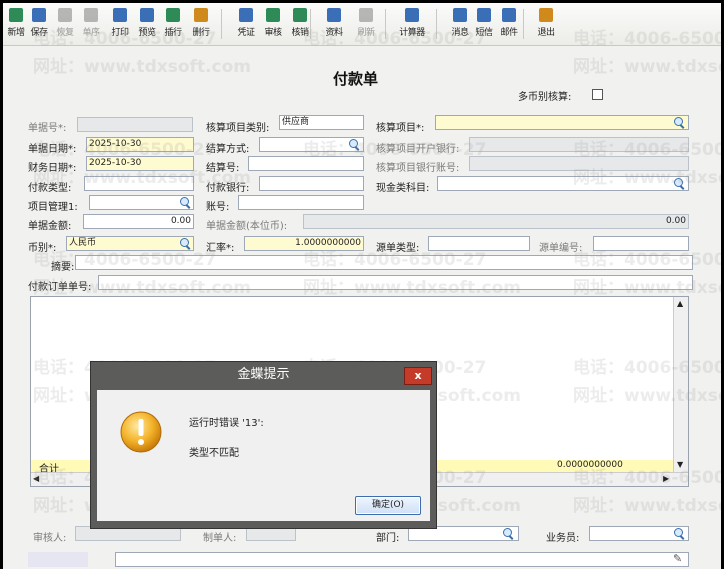 This screenshot has width=724, height=569. What do you see at coordinates (139, 183) in the screenshot?
I see `pay-type-field` at bounding box center [139, 183].